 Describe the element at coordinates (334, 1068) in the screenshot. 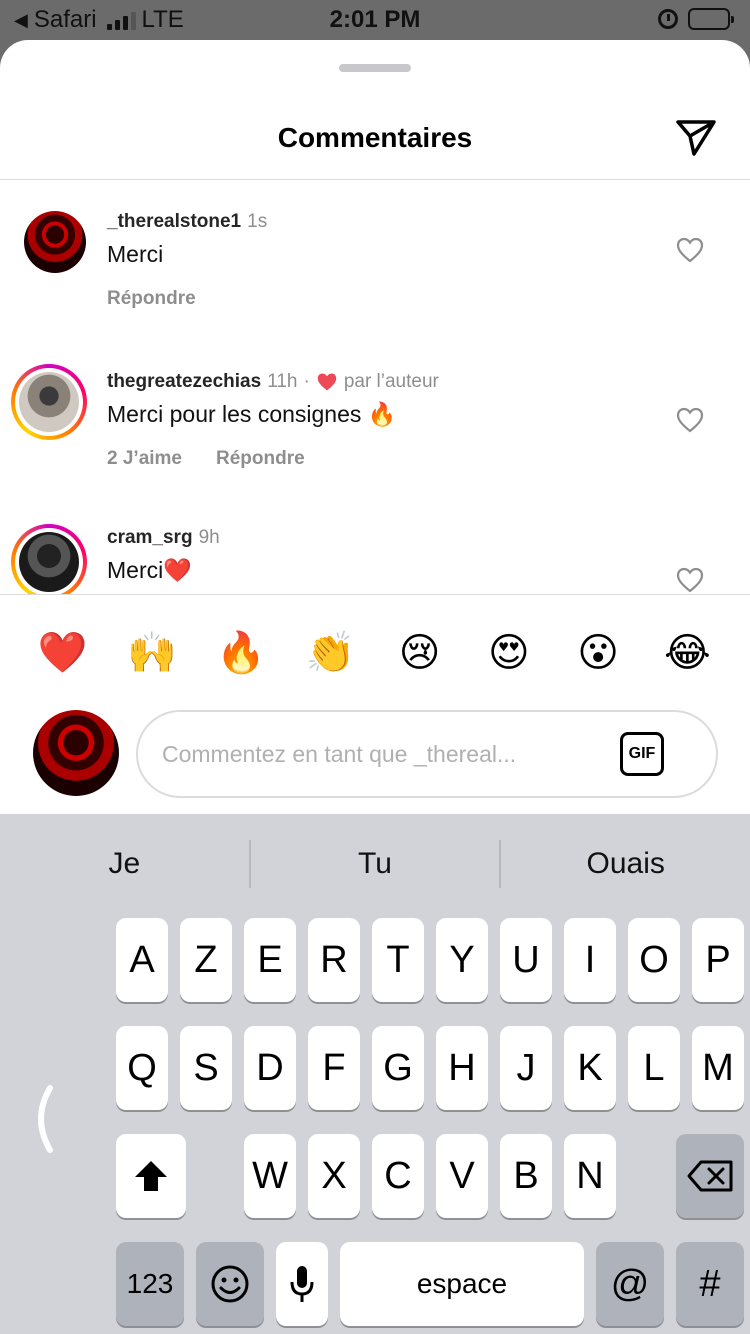

I see `key-f: F` at that location.